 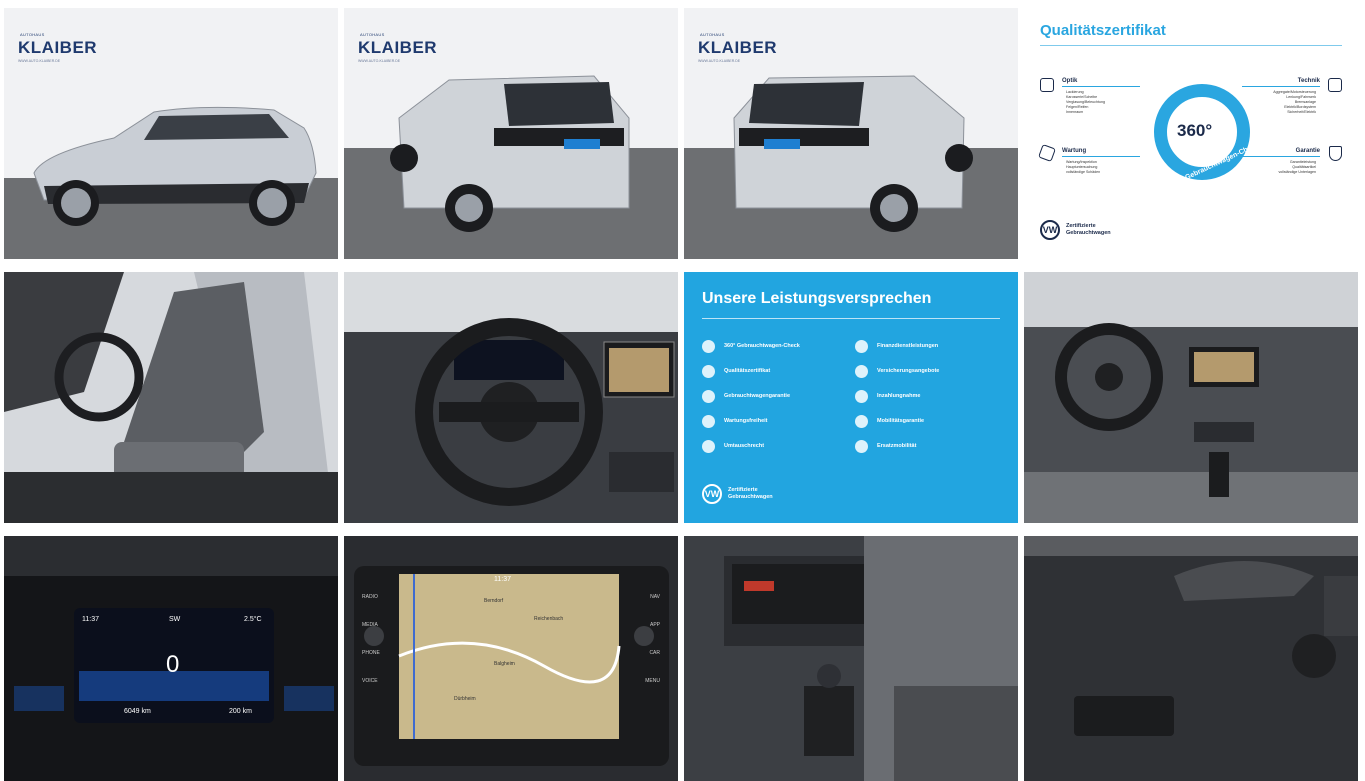 I want to click on front-seat-photo, so click(x=171, y=397).